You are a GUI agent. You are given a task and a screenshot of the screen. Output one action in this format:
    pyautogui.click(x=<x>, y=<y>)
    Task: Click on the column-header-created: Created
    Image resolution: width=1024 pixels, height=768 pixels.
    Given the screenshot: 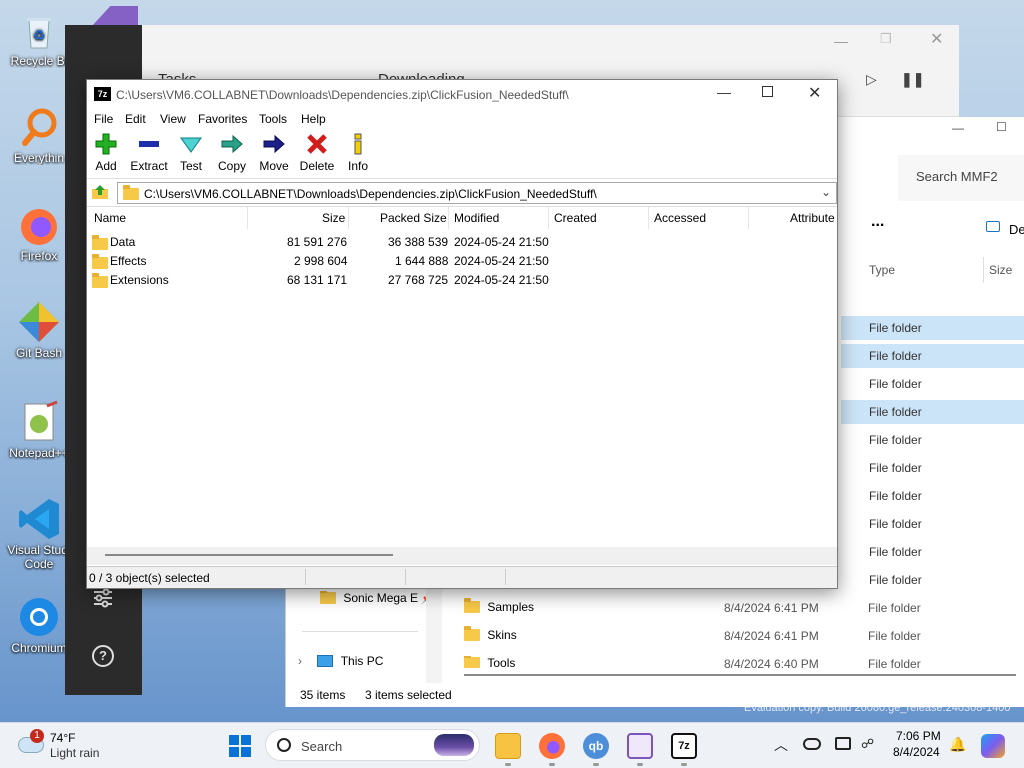 What is the action you would take?
    pyautogui.click(x=575, y=218)
    